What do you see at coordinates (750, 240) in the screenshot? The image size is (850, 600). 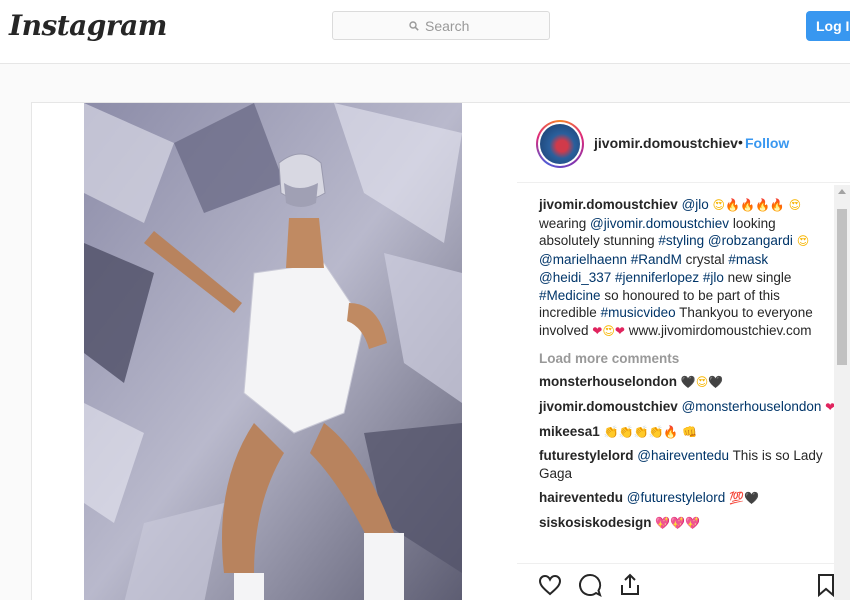 I see `mention-robzangardi: @robzangardi` at bounding box center [750, 240].